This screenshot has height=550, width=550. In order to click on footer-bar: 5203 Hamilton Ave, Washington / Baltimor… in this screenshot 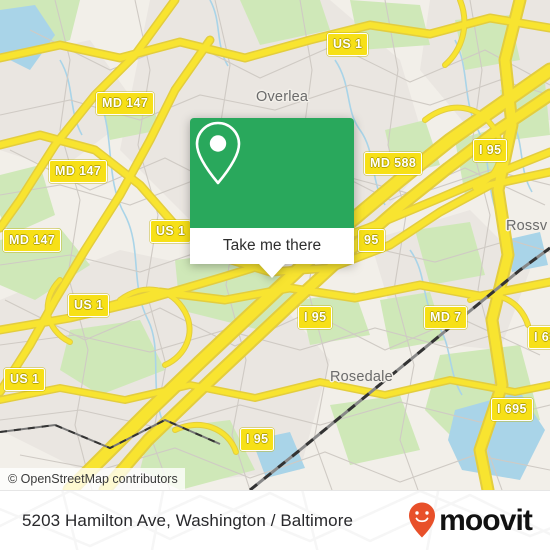, I will do `click(275, 520)`.